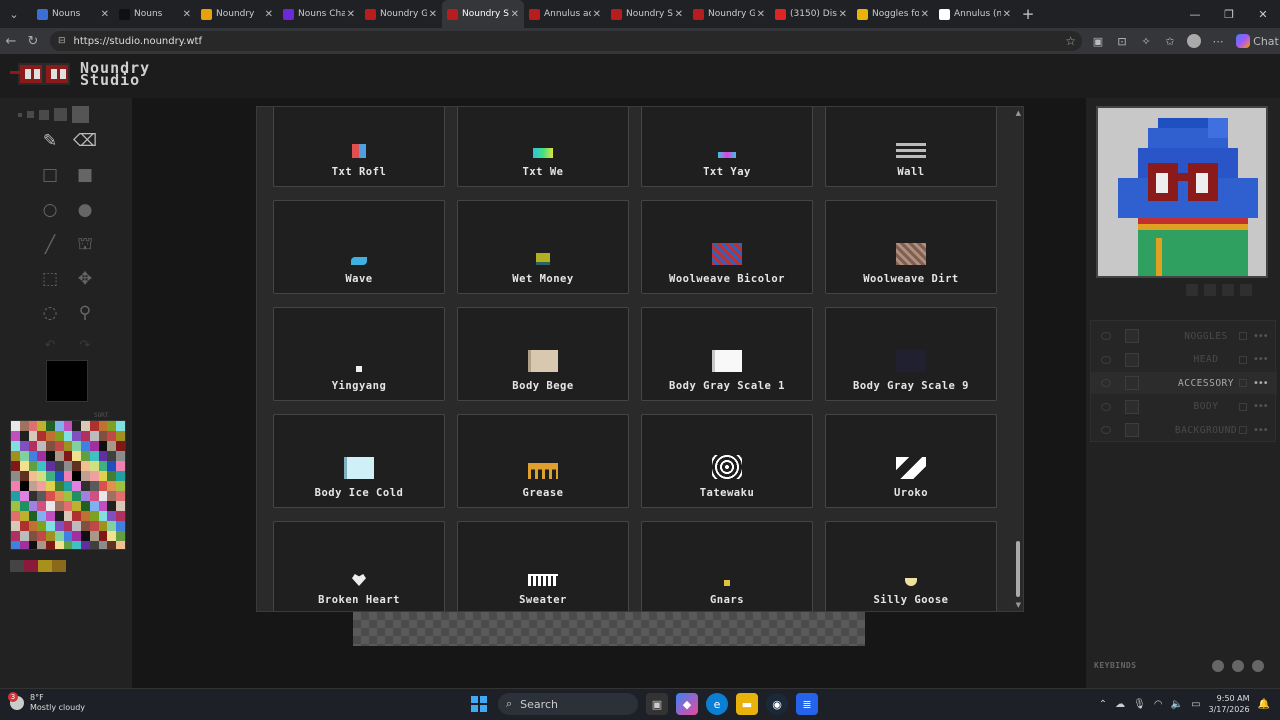 This screenshot has width=1280, height=720. What do you see at coordinates (1098, 41) in the screenshot?
I see `extension-icon: ▣` at bounding box center [1098, 41].